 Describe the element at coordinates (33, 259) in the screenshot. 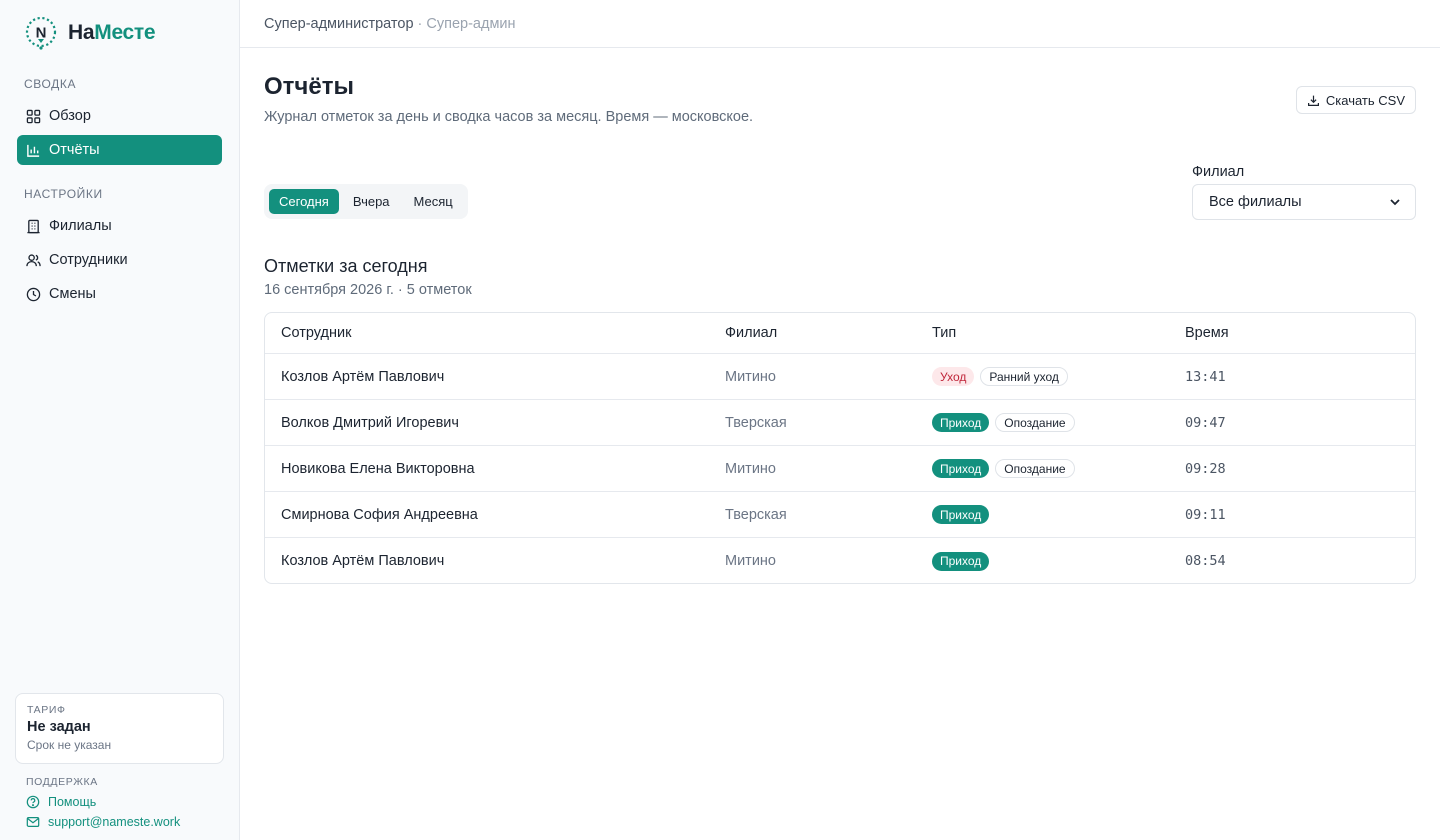

I see `users-icon` at that location.